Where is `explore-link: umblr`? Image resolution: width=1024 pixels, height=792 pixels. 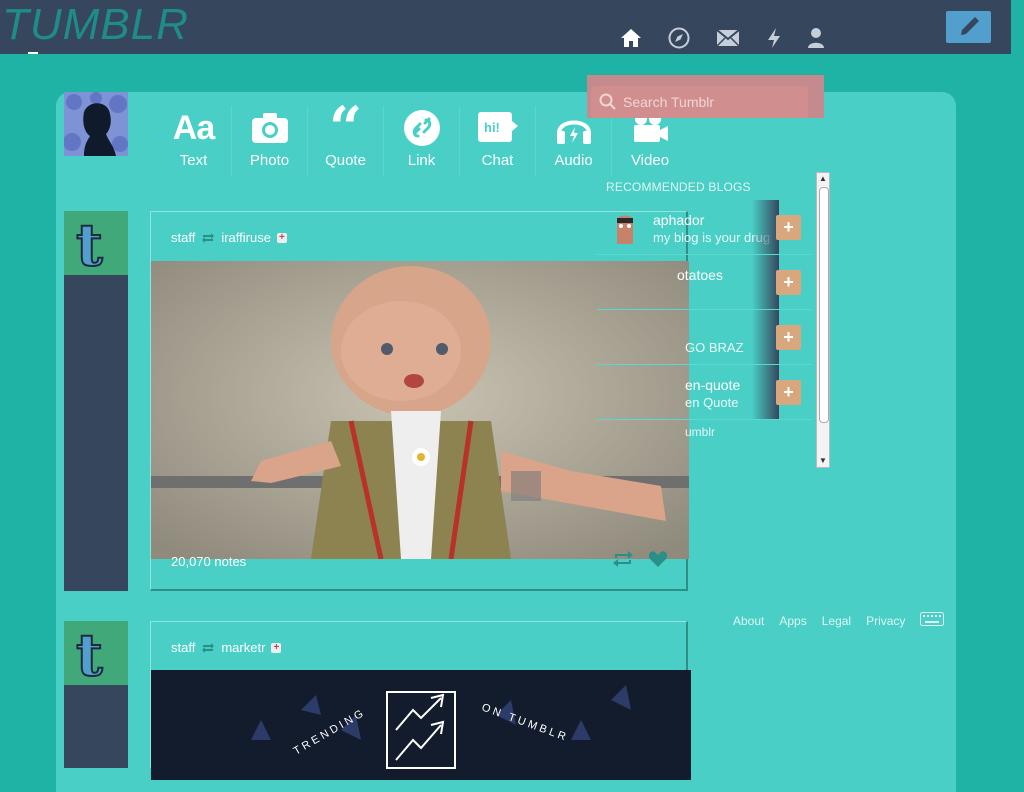
explore-link: umblr is located at coordinates (700, 432).